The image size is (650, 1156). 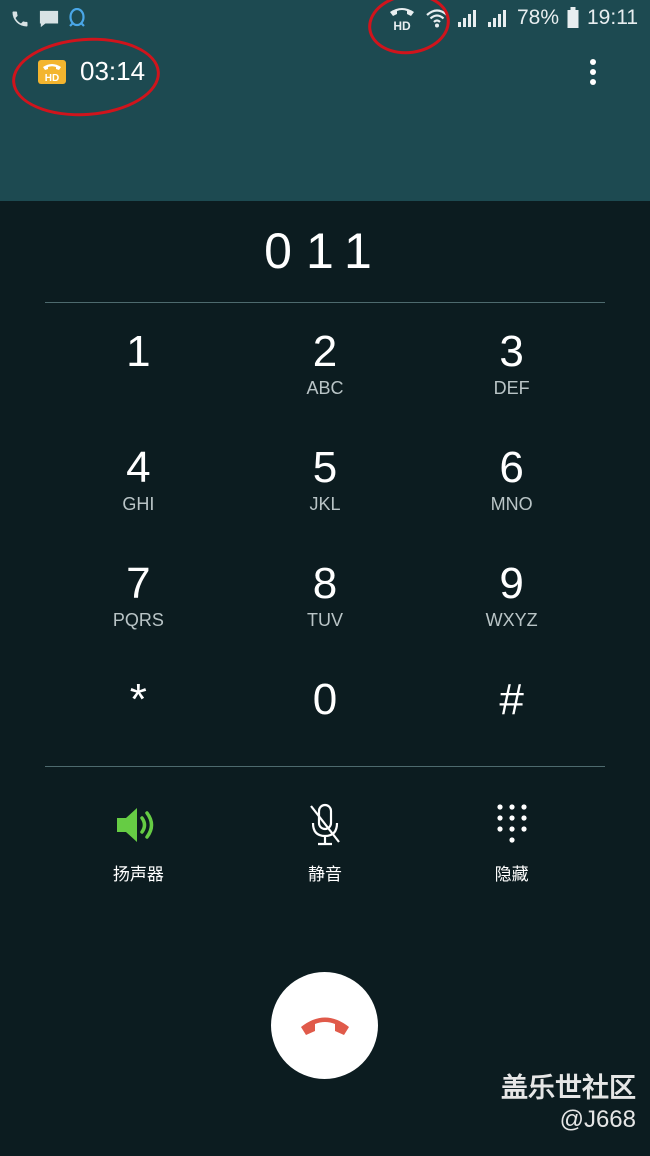 I want to click on key-letters: WXYZ, so click(x=511, y=620).